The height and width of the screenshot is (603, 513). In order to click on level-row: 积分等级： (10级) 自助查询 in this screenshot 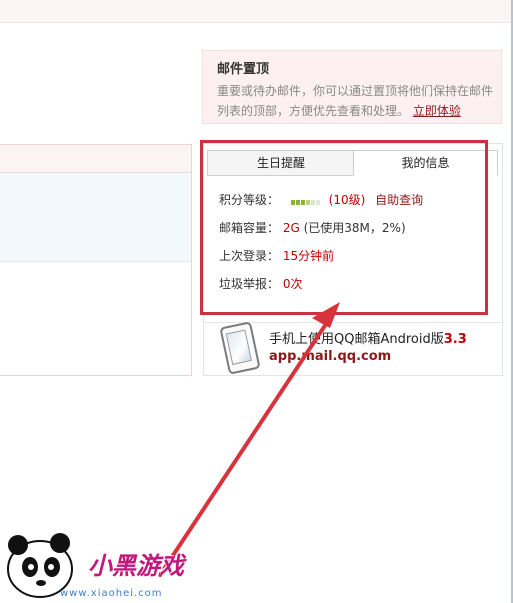, I will do `click(321, 199)`.